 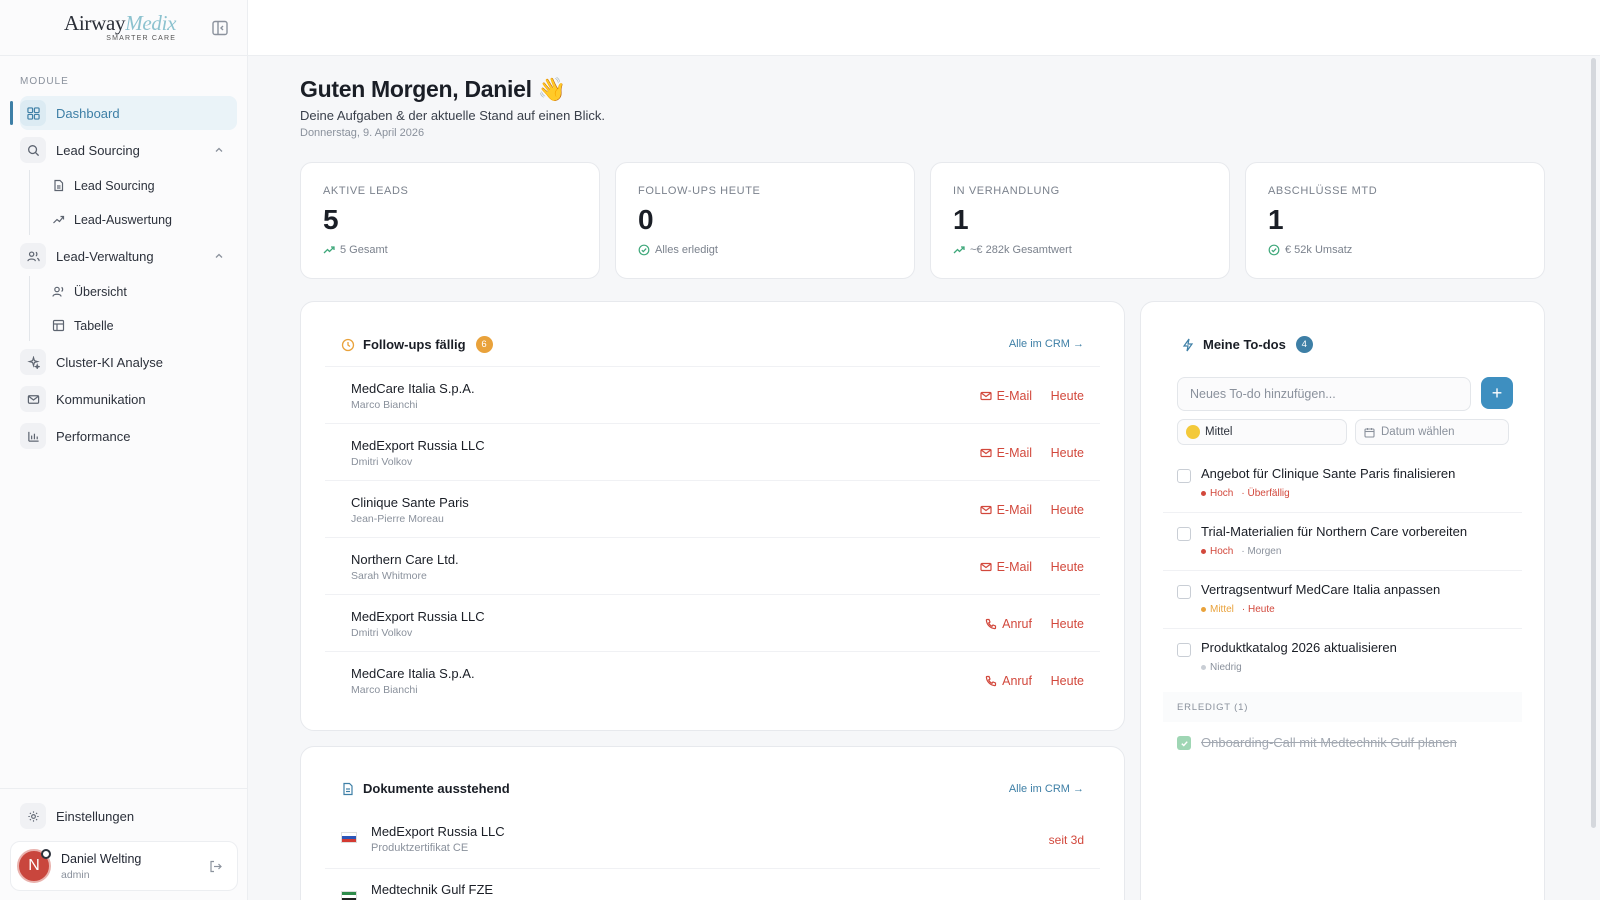 What do you see at coordinates (46, 854) in the screenshot?
I see `status-dot` at bounding box center [46, 854].